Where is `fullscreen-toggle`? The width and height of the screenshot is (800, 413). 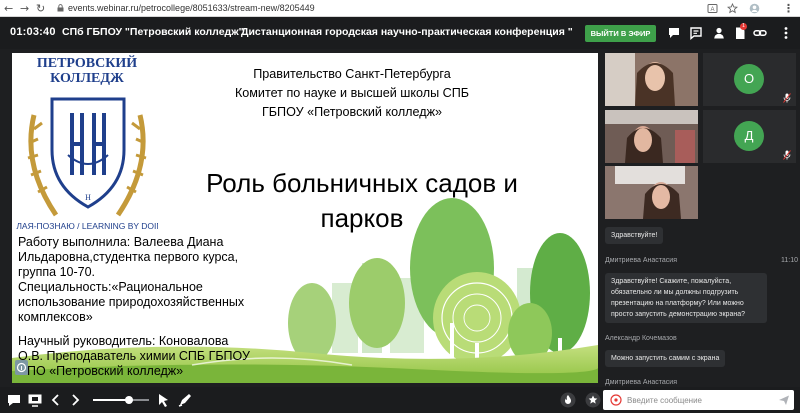 fullscreen-toggle is located at coordinates (21, 367).